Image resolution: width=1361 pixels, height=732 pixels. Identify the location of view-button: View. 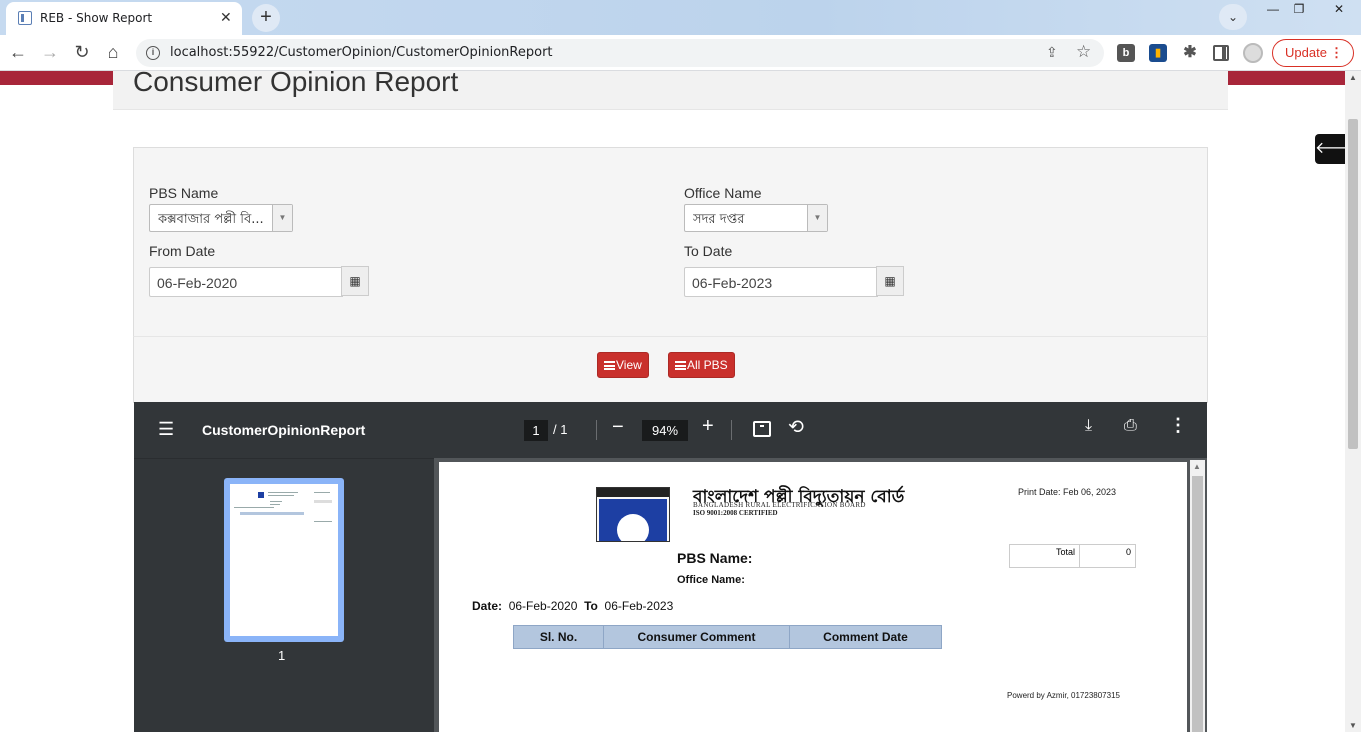
(623, 365).